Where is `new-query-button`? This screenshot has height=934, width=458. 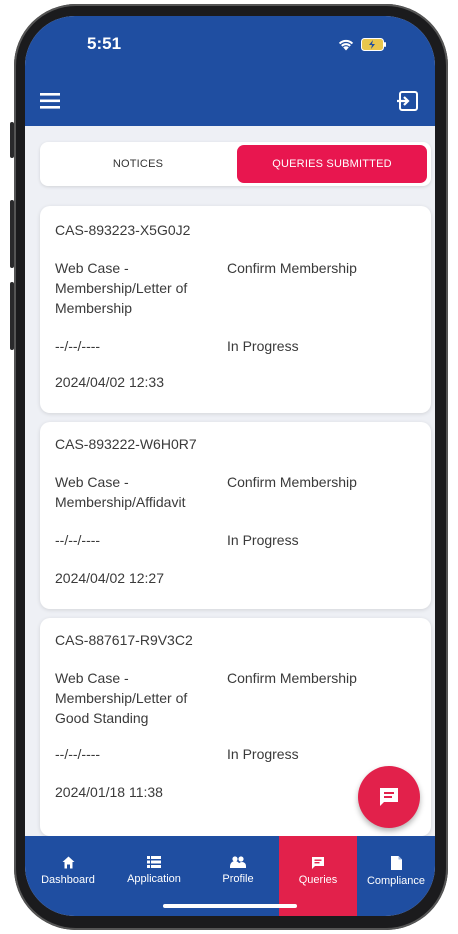 new-query-button is located at coordinates (389, 797).